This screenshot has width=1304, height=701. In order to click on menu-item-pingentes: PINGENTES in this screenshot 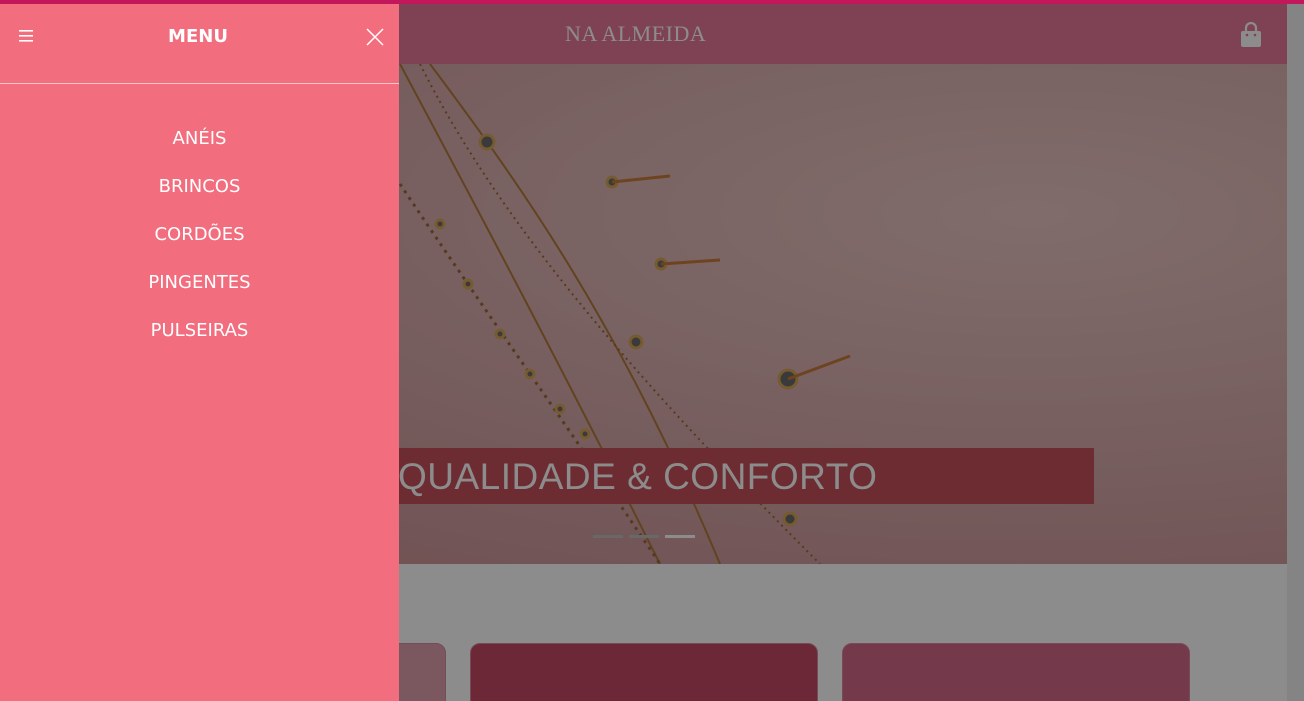, I will do `click(199, 293)`.